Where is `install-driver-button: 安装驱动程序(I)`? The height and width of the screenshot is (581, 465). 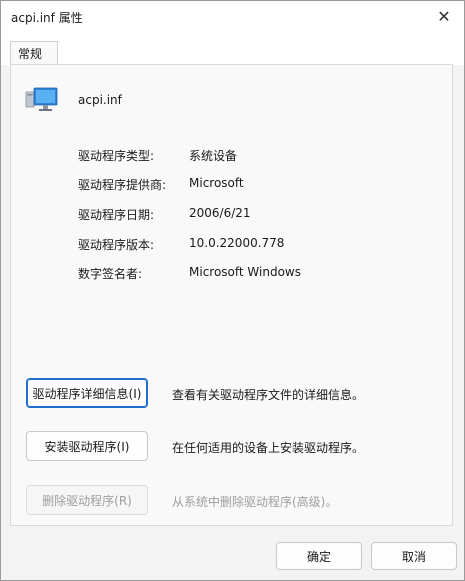 install-driver-button: 安装驱动程序(I) is located at coordinates (87, 446).